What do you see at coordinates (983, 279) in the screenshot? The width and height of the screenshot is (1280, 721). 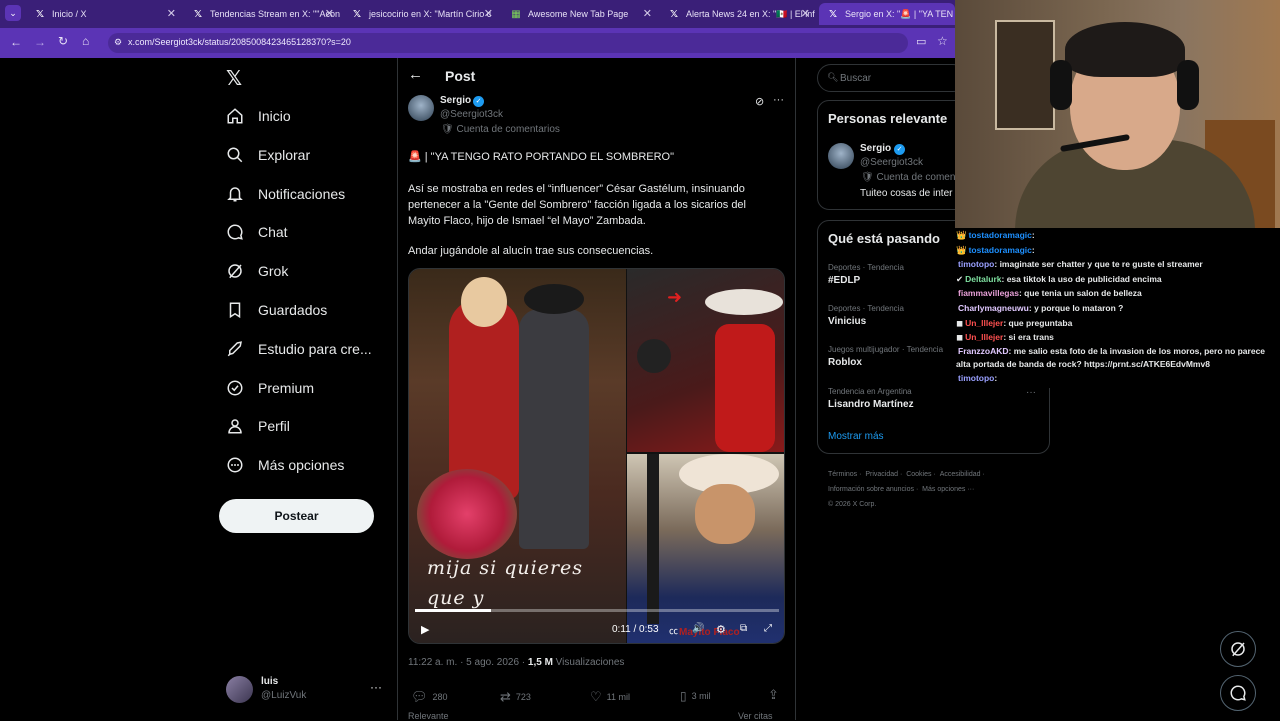 I see `chat-username: Deltalurk` at bounding box center [983, 279].